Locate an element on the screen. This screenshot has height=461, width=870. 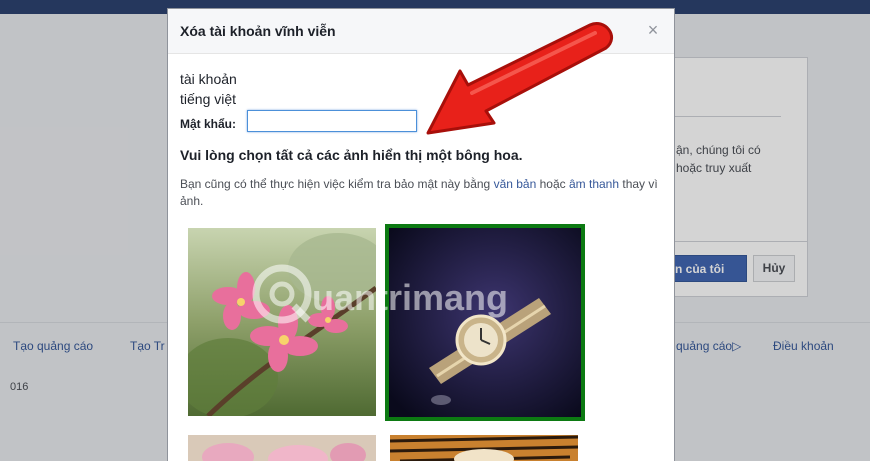
account-name-line: tài khoản is located at coordinates (208, 79).